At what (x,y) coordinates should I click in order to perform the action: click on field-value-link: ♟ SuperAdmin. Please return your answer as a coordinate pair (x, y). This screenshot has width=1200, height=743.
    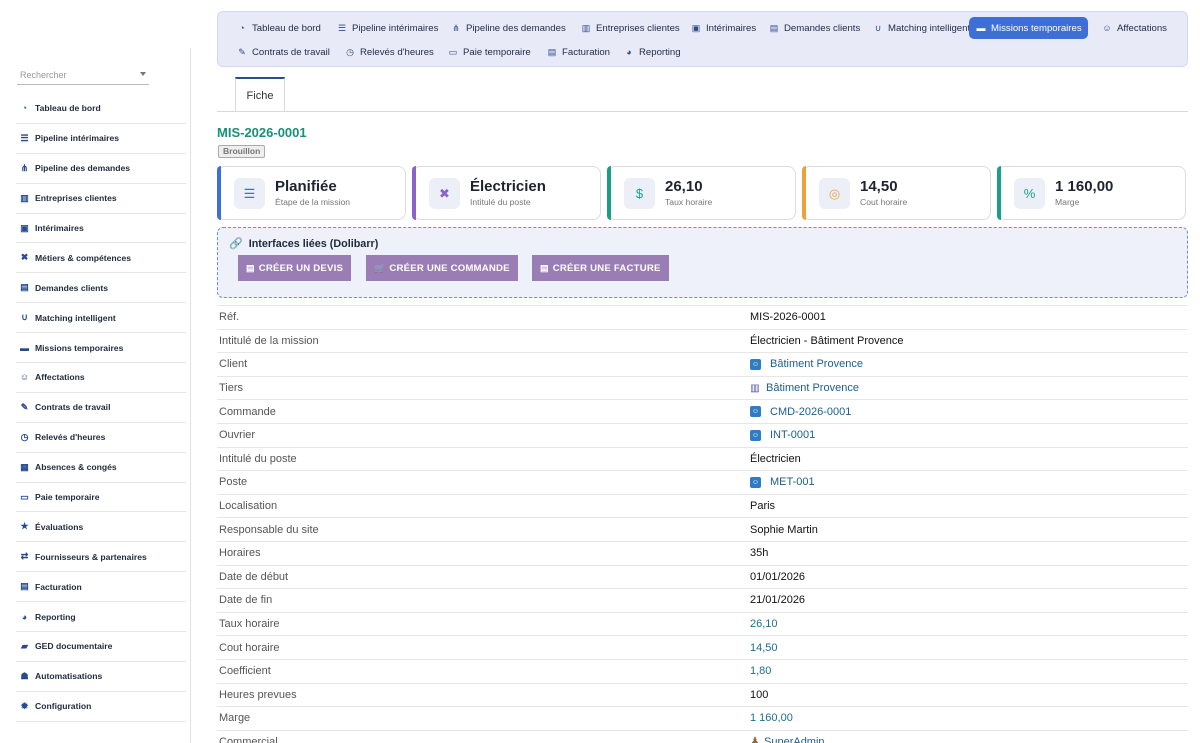
    Looking at the image, I should click on (787, 739).